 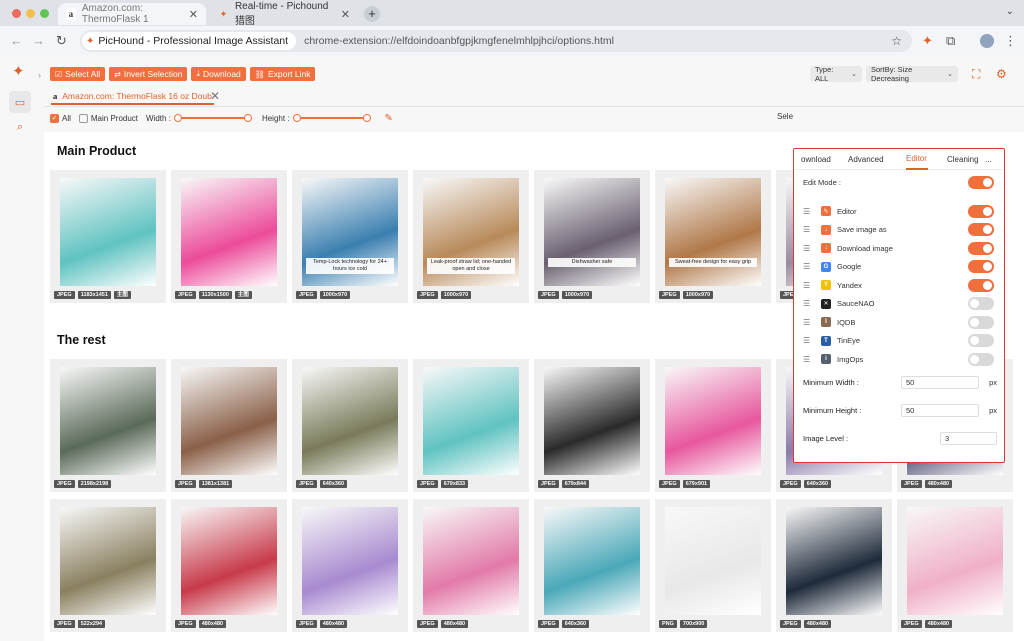 What do you see at coordinates (900, 438) in the screenshot?
I see `image-level-row: Image Level : 3` at bounding box center [900, 438].